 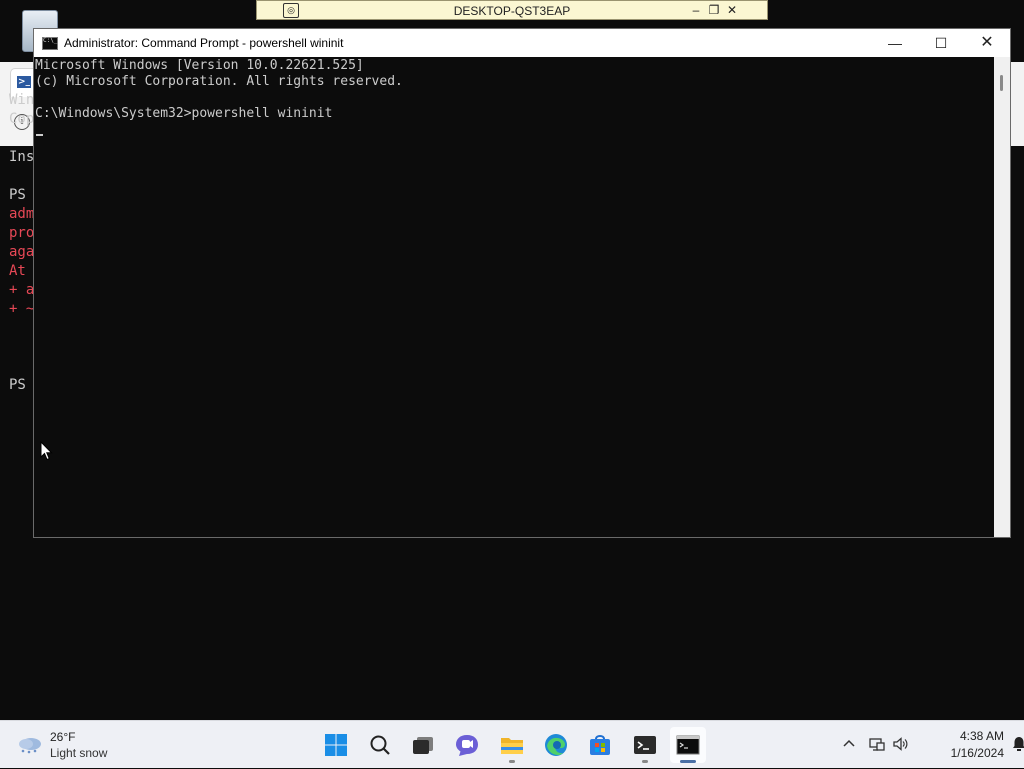 I want to click on store-icon, so click(x=600, y=745).